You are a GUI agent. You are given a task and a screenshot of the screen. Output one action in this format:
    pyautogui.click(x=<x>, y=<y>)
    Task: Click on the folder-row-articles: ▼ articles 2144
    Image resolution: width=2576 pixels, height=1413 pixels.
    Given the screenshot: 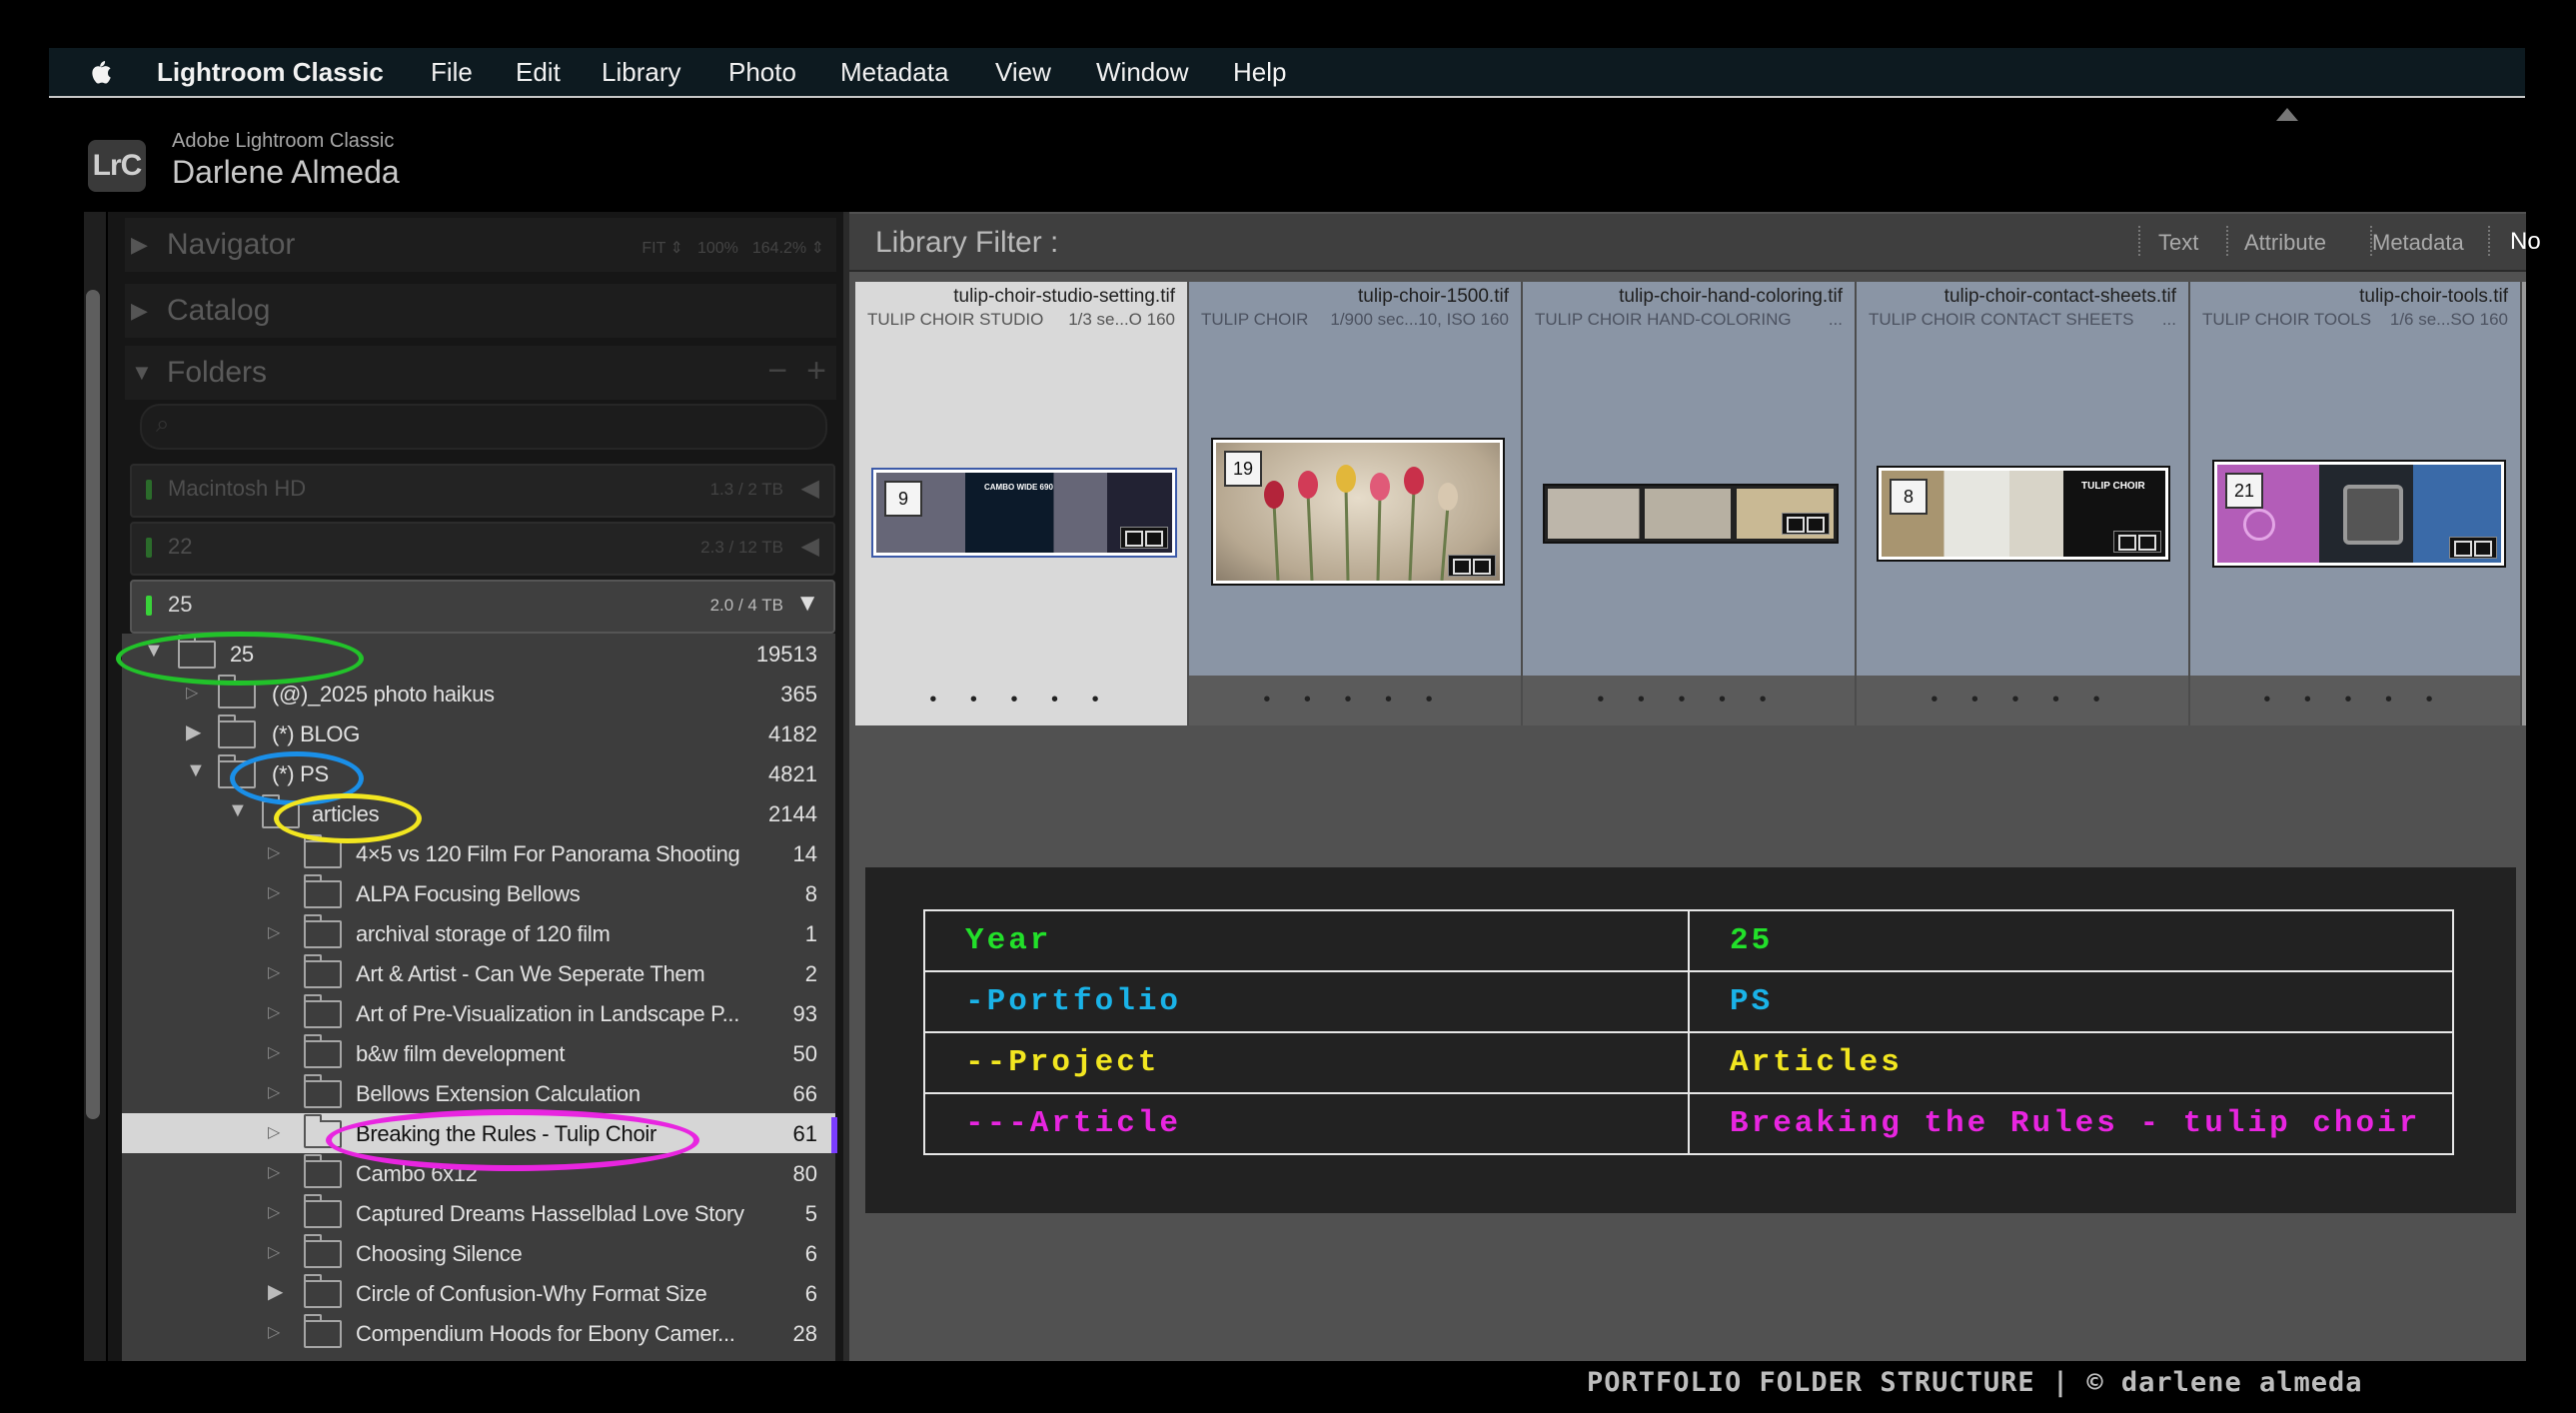 What is the action you would take?
    pyautogui.click(x=478, y=813)
    